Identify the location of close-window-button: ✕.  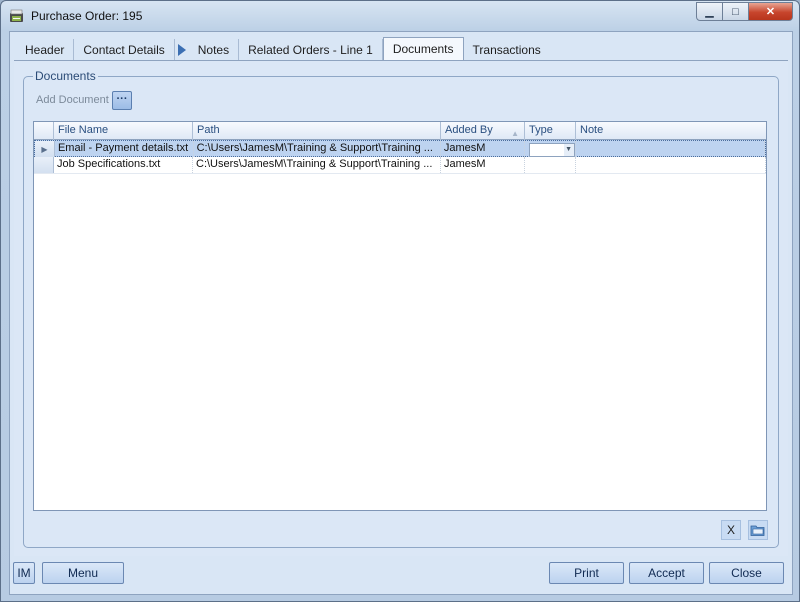
(771, 11).